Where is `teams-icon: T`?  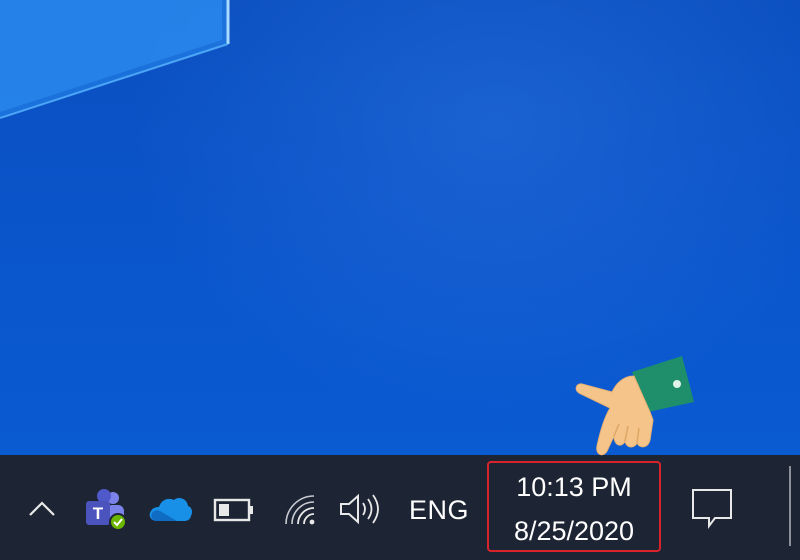
teams-icon: T is located at coordinates (106, 509).